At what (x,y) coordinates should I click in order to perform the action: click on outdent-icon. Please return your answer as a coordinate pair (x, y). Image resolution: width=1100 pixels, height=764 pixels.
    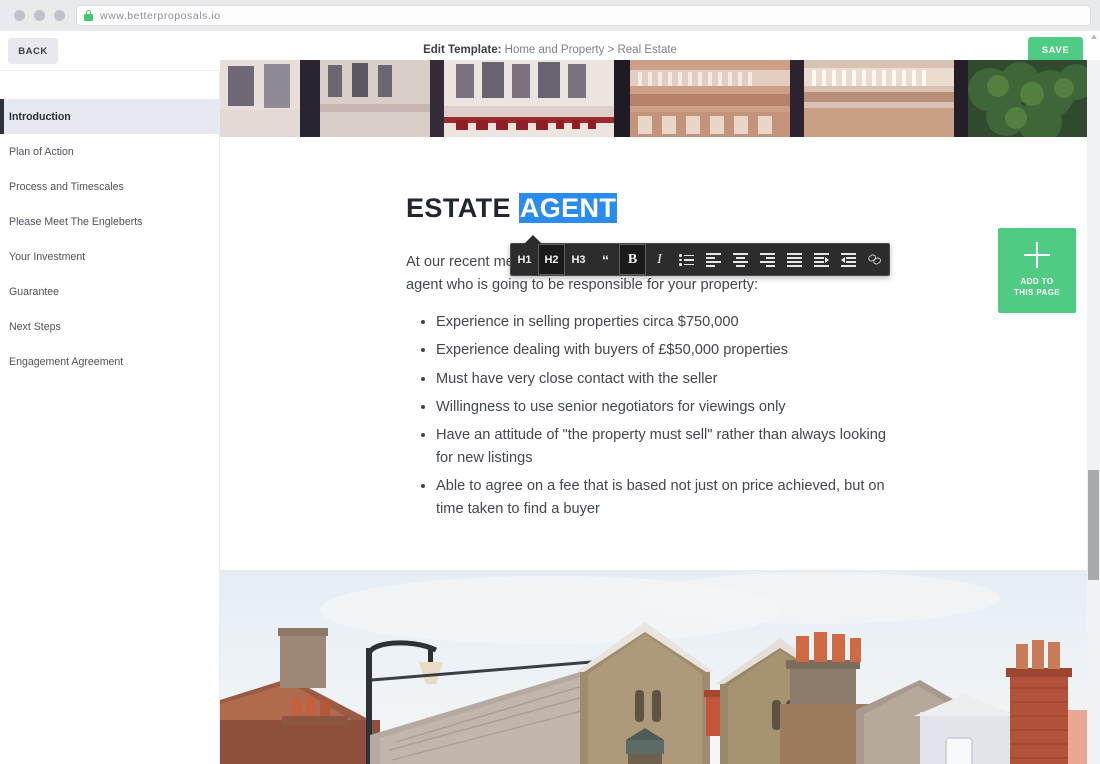
    Looking at the image, I should click on (848, 260).